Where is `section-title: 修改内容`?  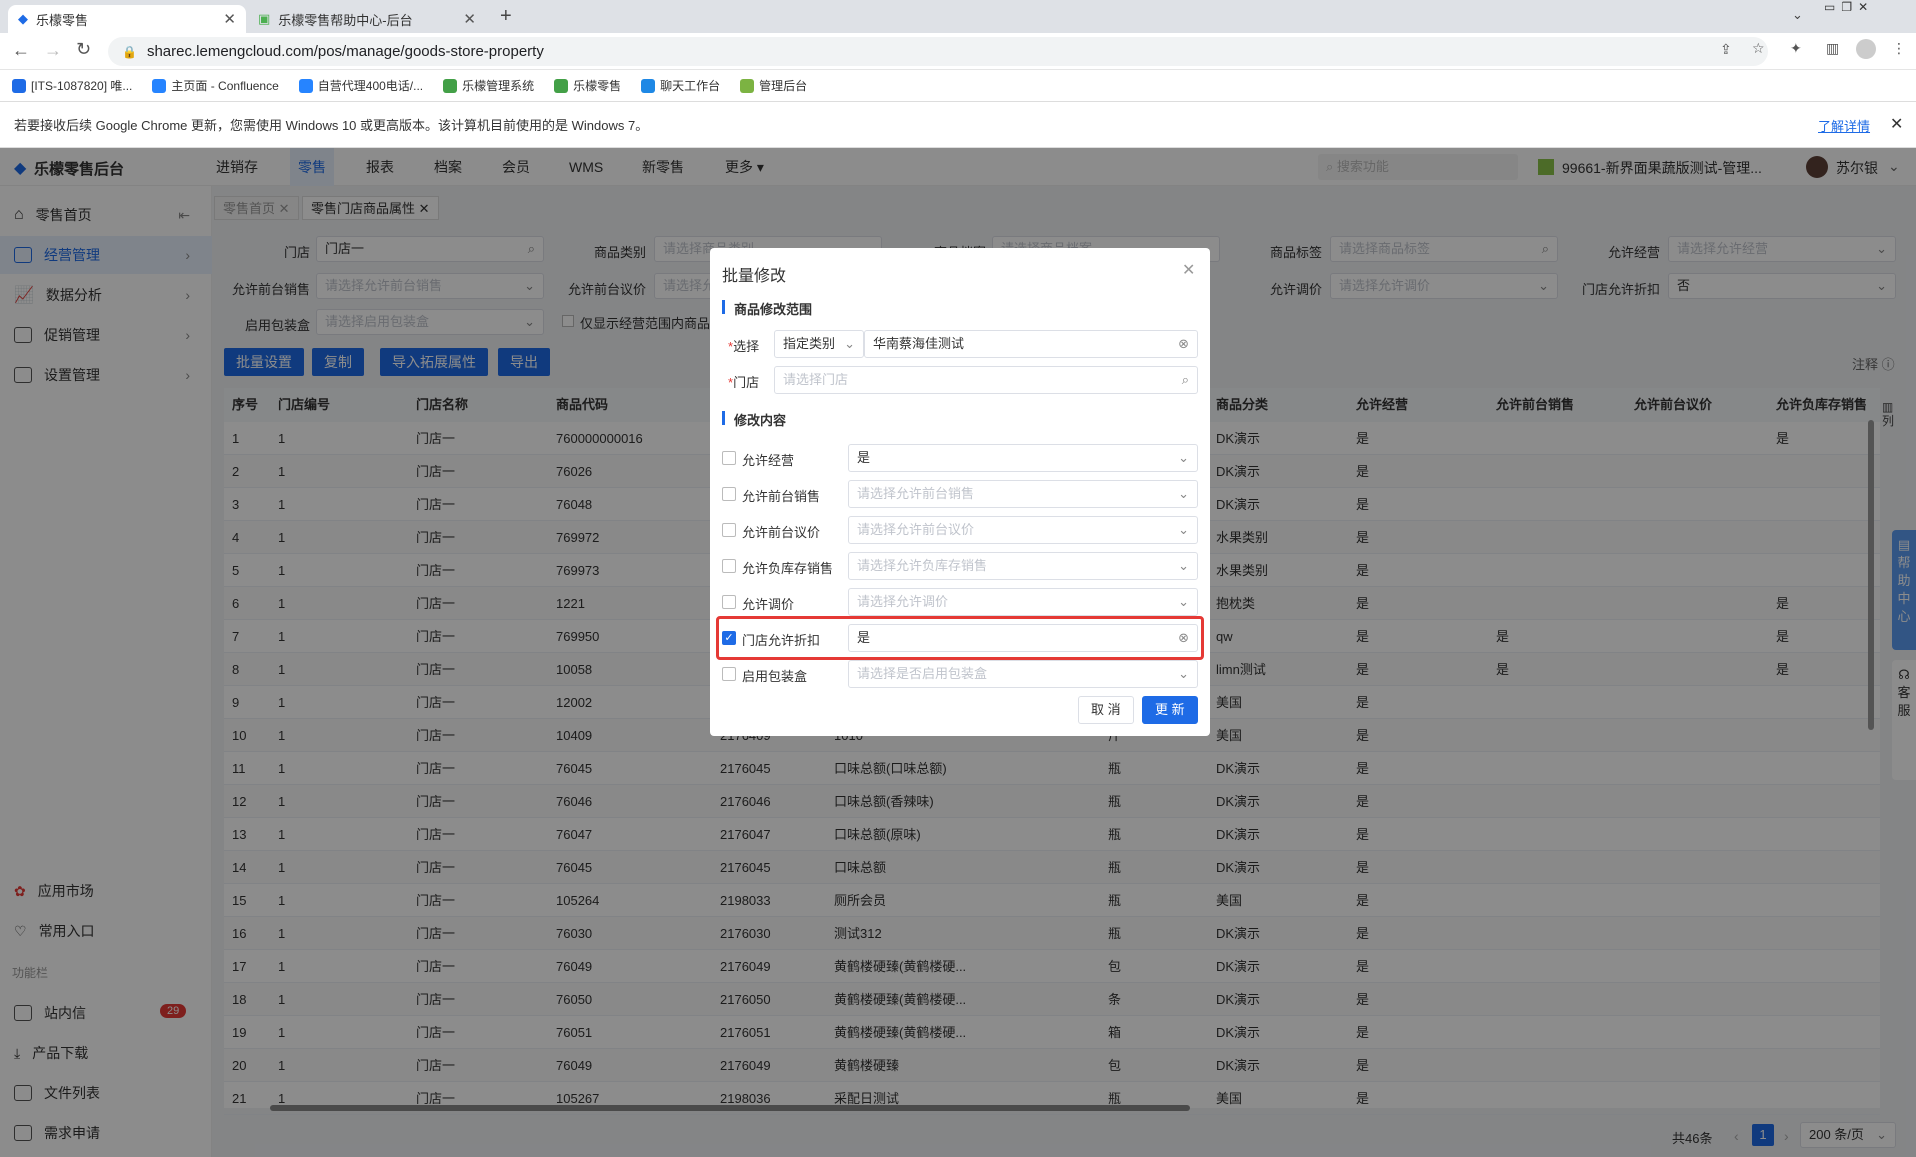 section-title: 修改内容 is located at coordinates (760, 420).